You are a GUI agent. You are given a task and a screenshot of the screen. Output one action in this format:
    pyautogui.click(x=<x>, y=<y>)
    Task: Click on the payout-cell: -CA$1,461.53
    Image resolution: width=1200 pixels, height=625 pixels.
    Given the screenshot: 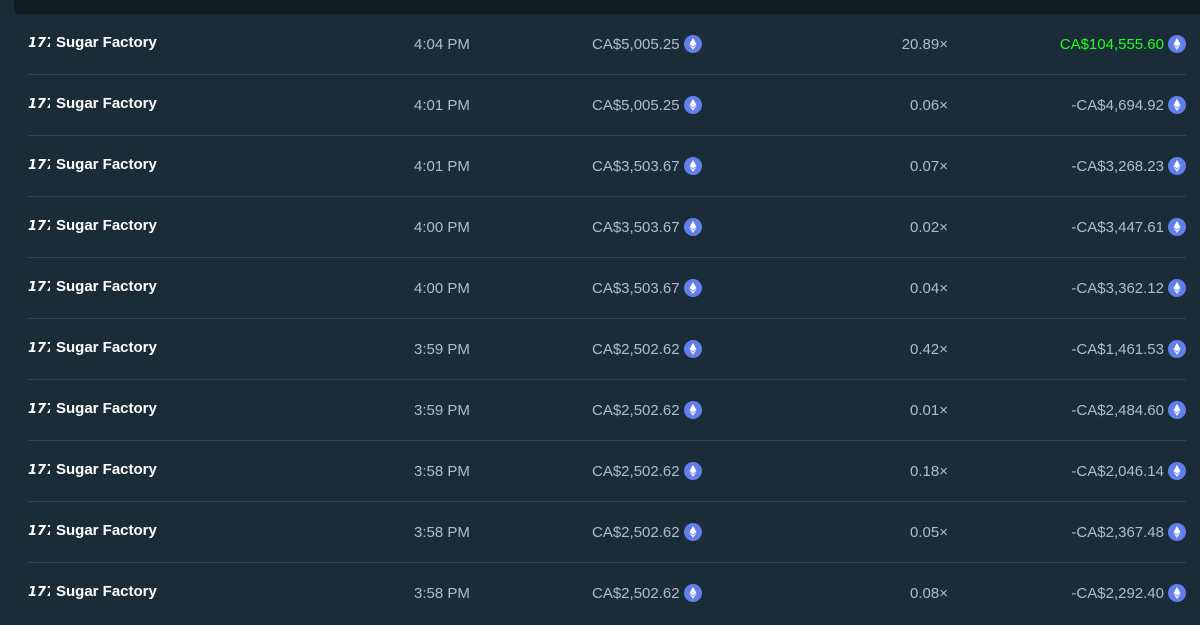 What is the action you would take?
    pyautogui.click(x=1087, y=349)
    